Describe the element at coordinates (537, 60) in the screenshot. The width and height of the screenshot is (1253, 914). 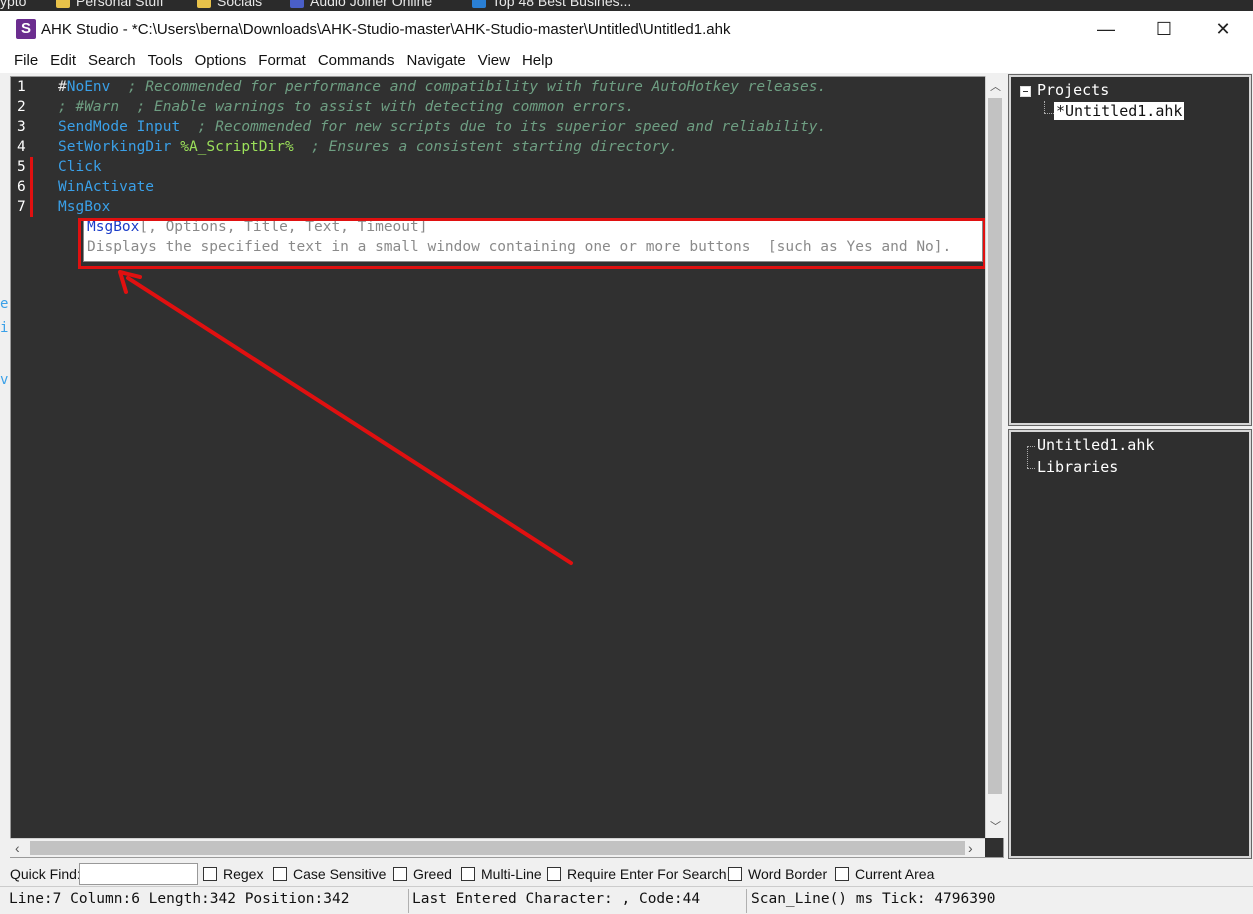
I see `menu-help: Help` at that location.